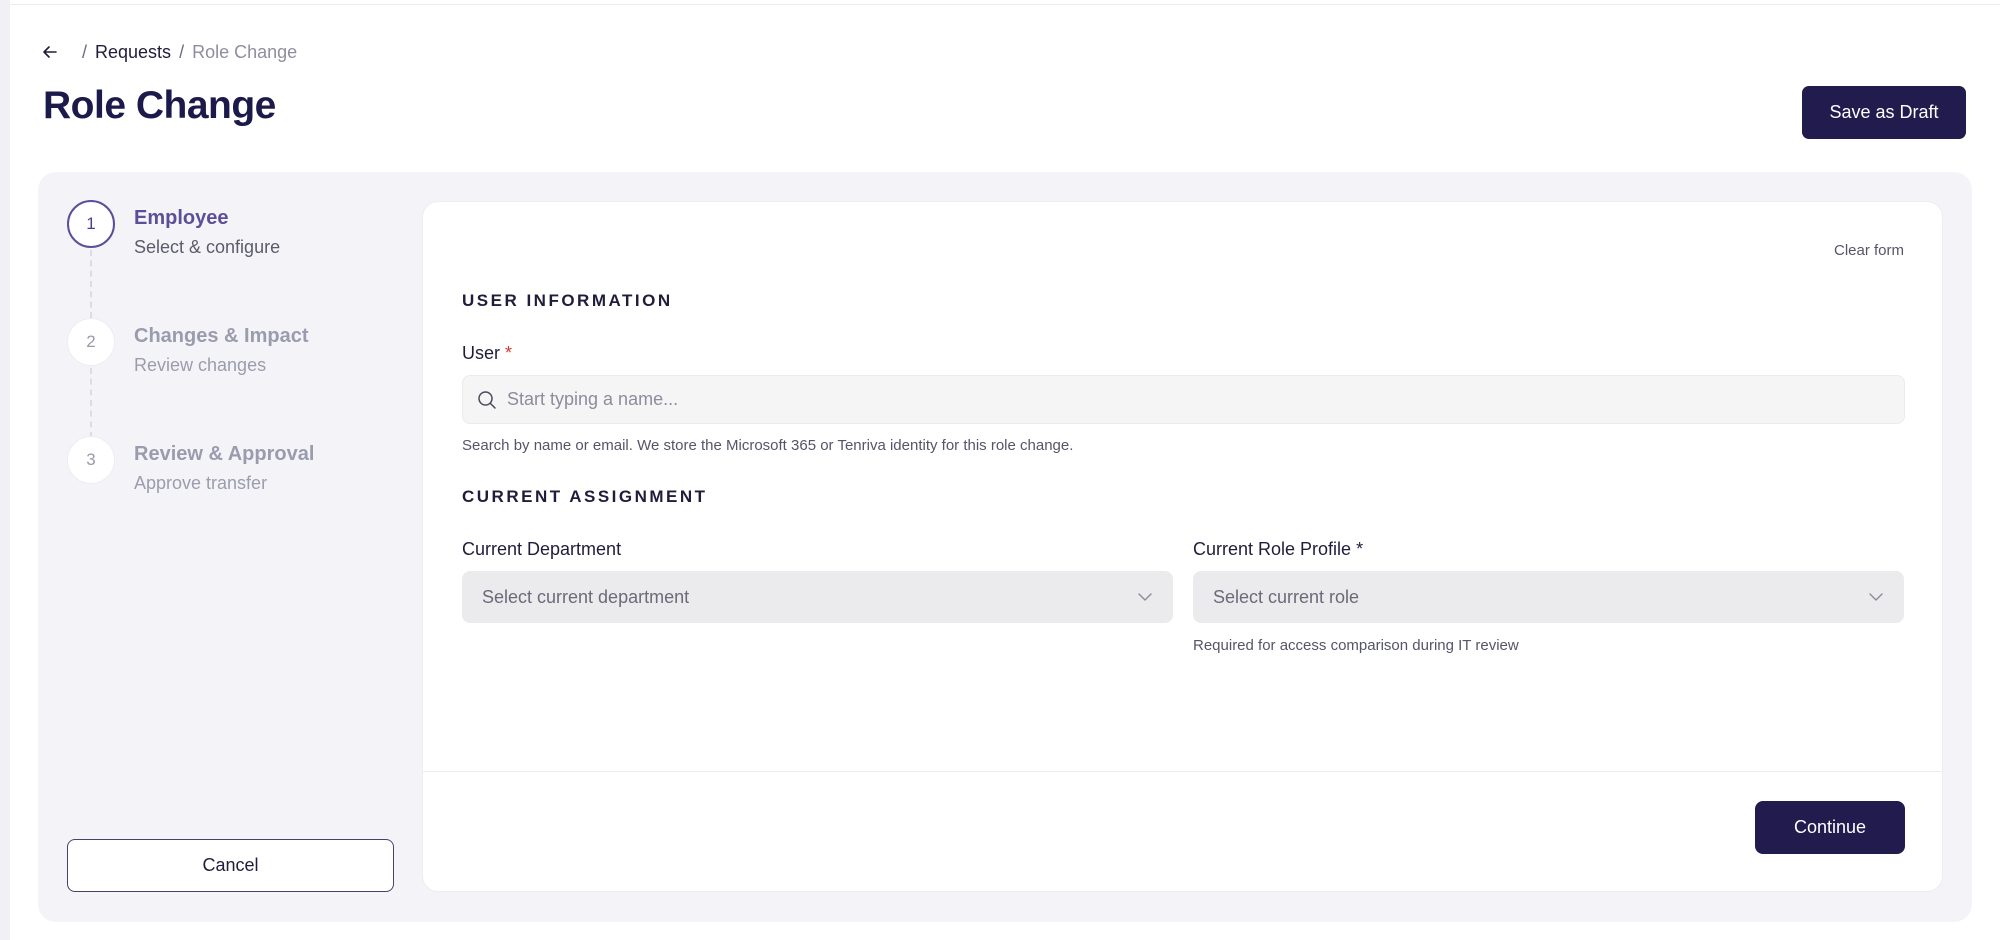  Describe the element at coordinates (1182, 771) in the screenshot. I see `card-footer-divider` at that location.